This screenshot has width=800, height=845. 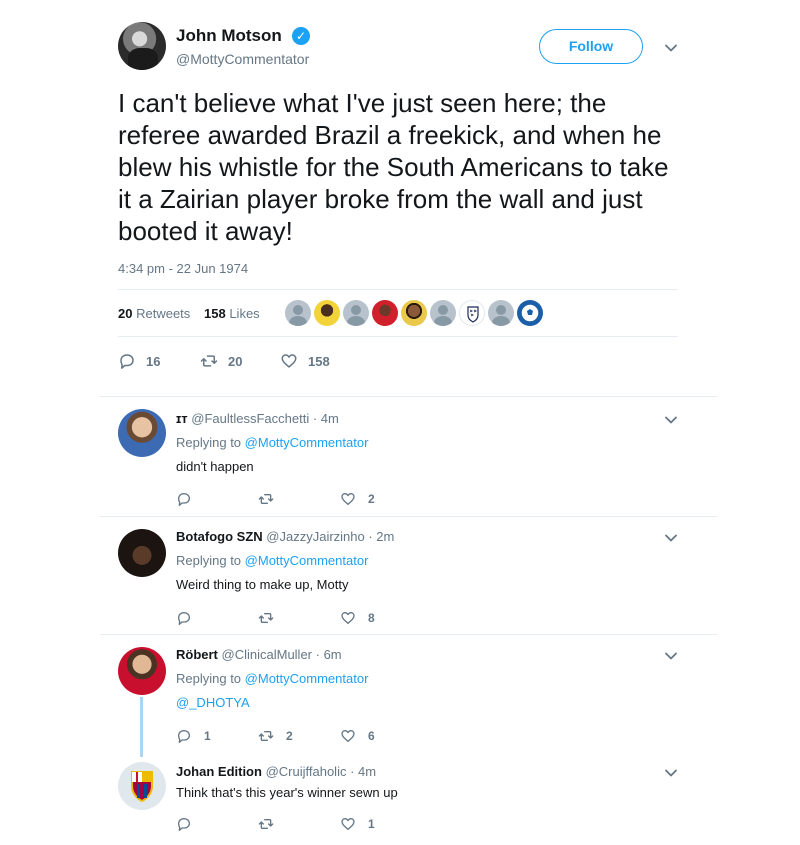 I want to click on verified-badge-icon: ✓, so click(x=301, y=36).